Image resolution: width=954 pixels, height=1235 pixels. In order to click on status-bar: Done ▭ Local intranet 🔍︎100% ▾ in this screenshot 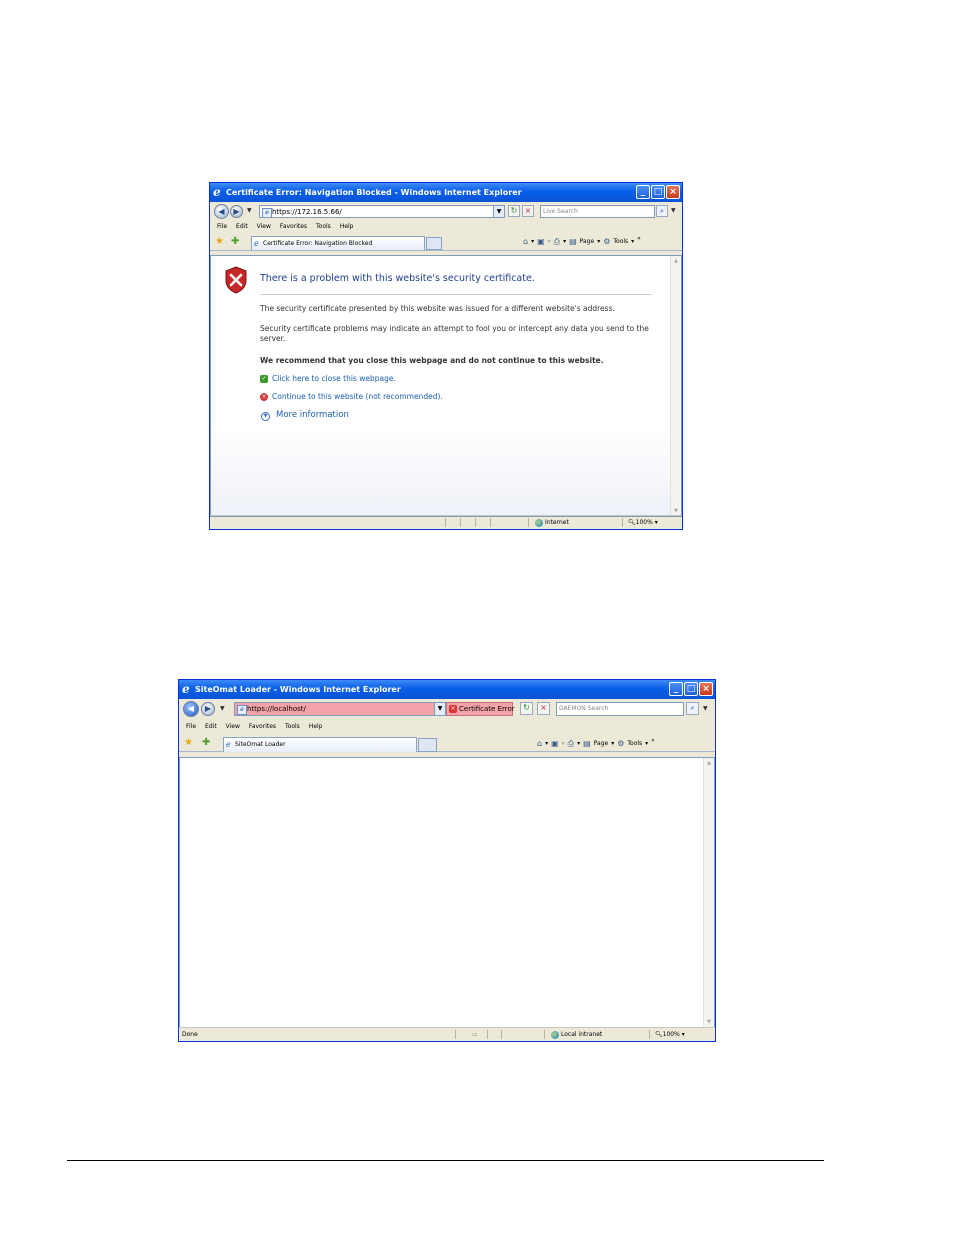, I will do `click(447, 1034)`.